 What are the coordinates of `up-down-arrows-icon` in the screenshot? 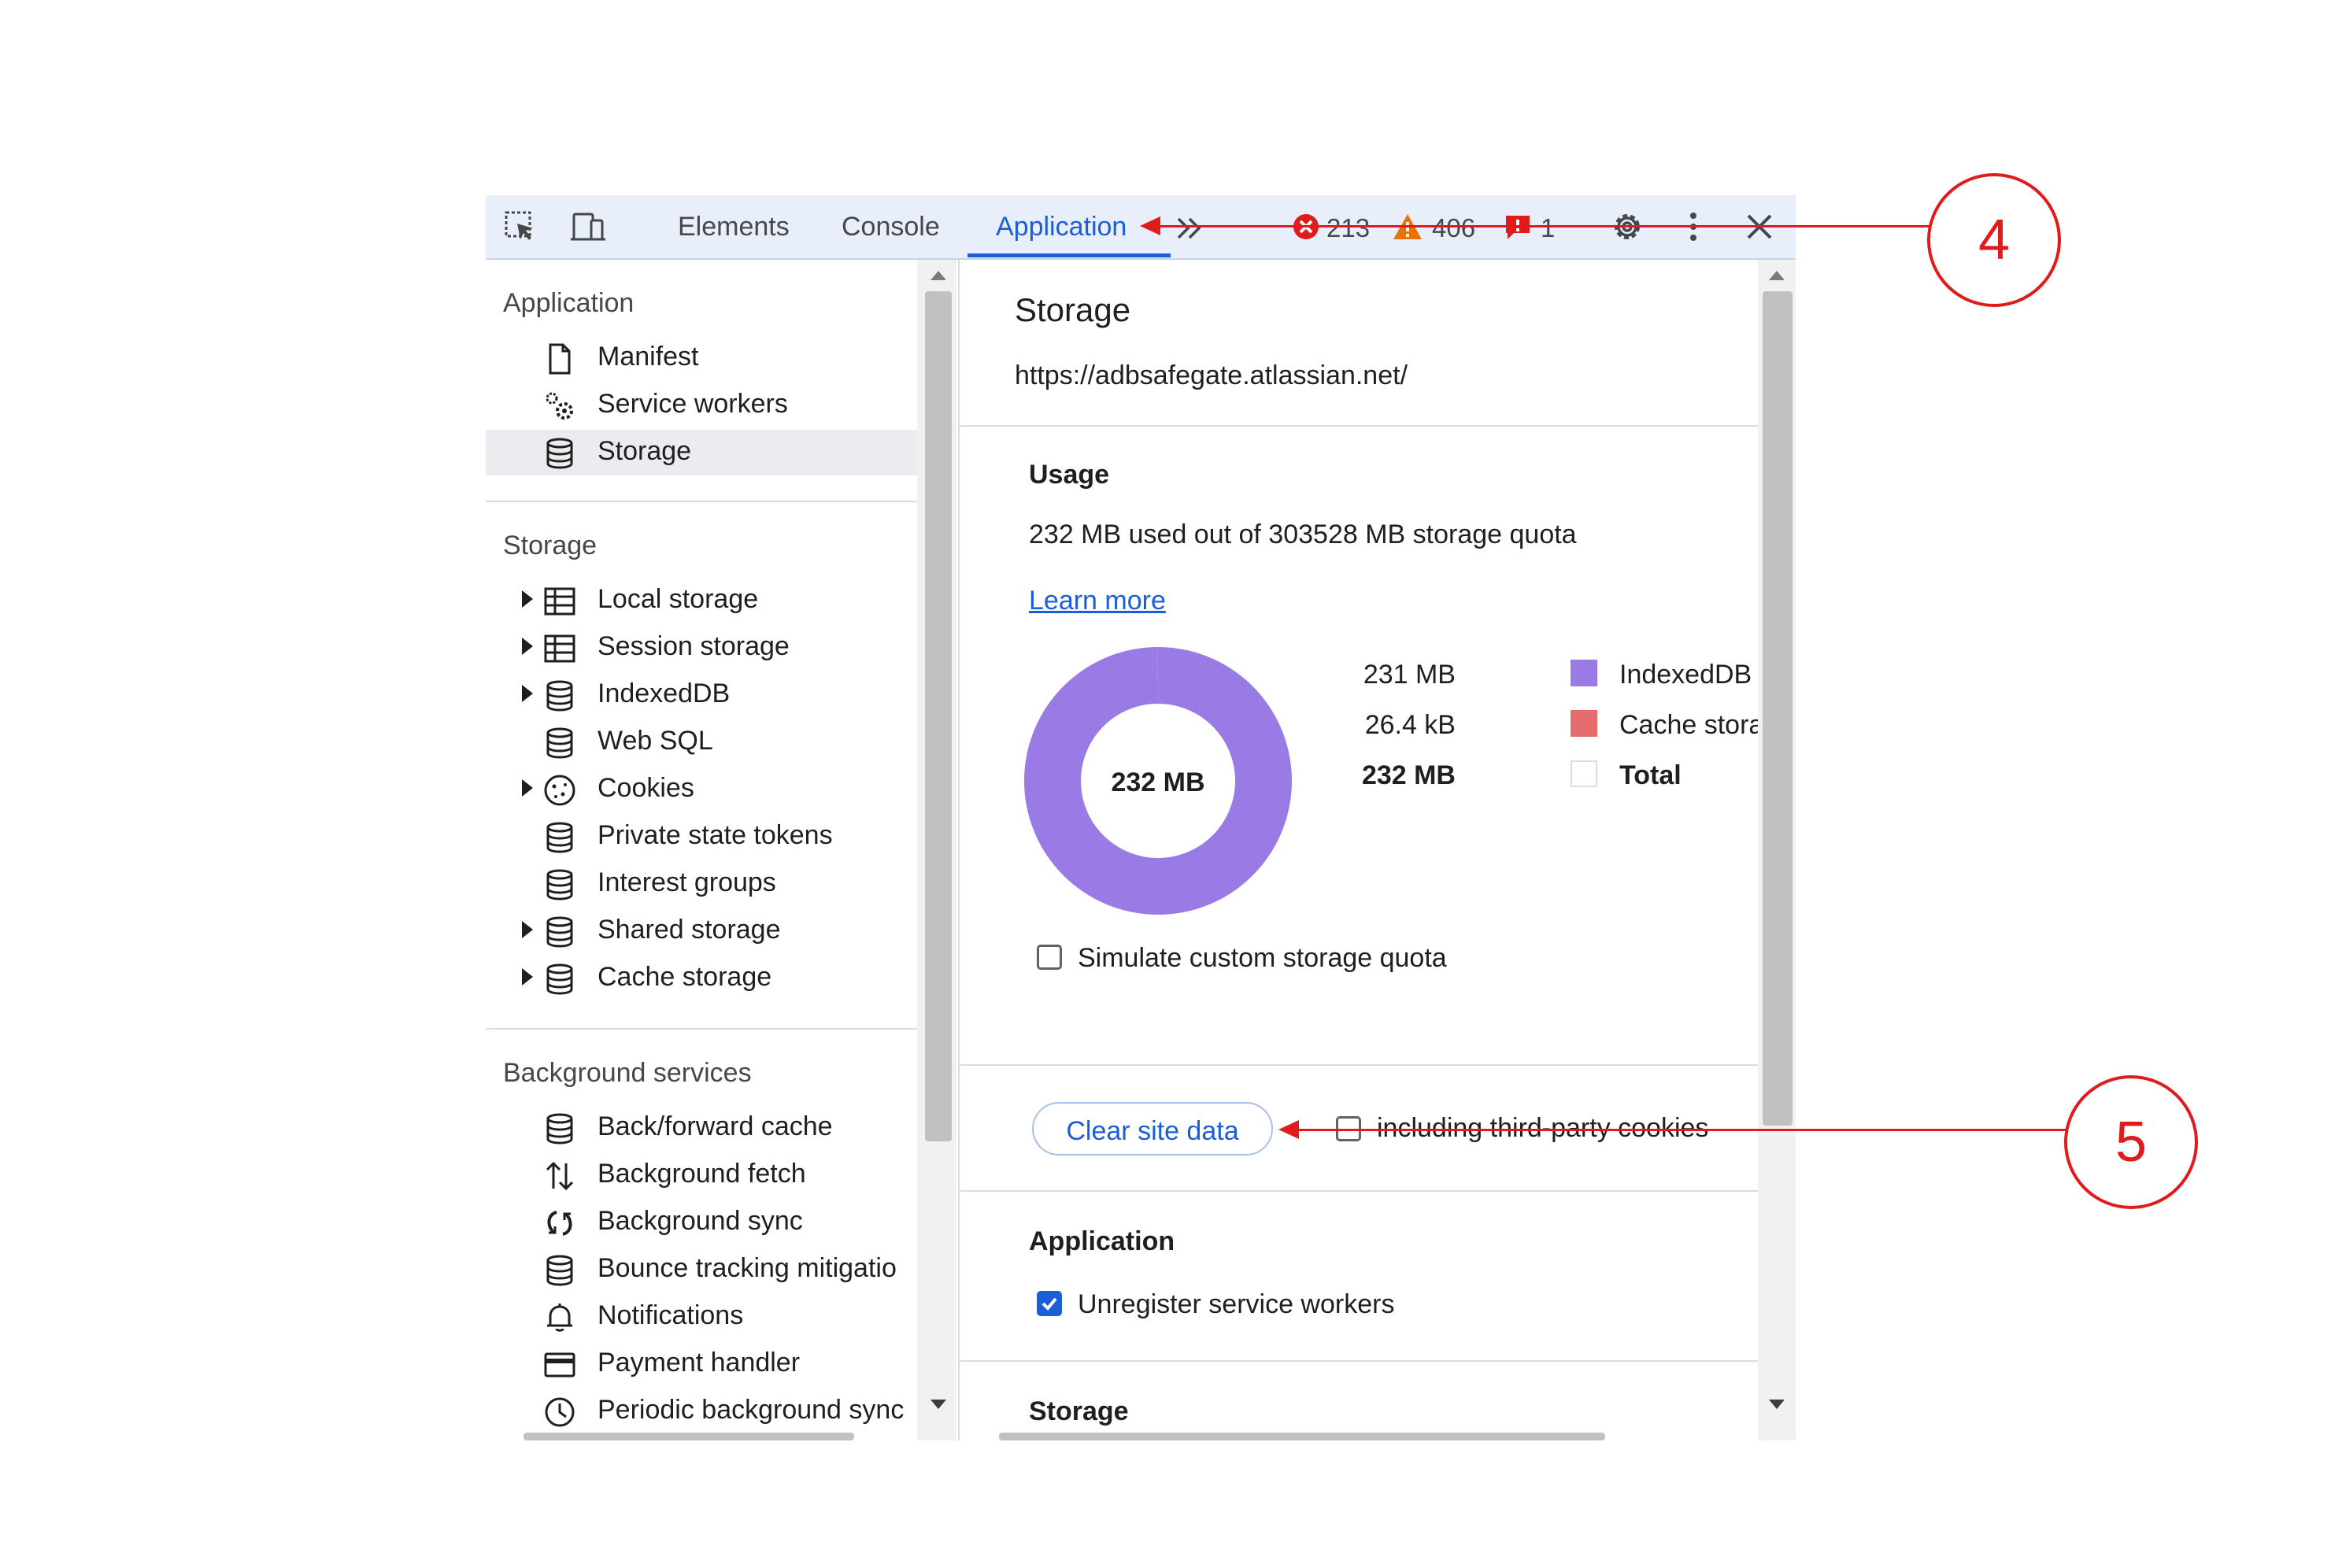 It's located at (560, 1176).